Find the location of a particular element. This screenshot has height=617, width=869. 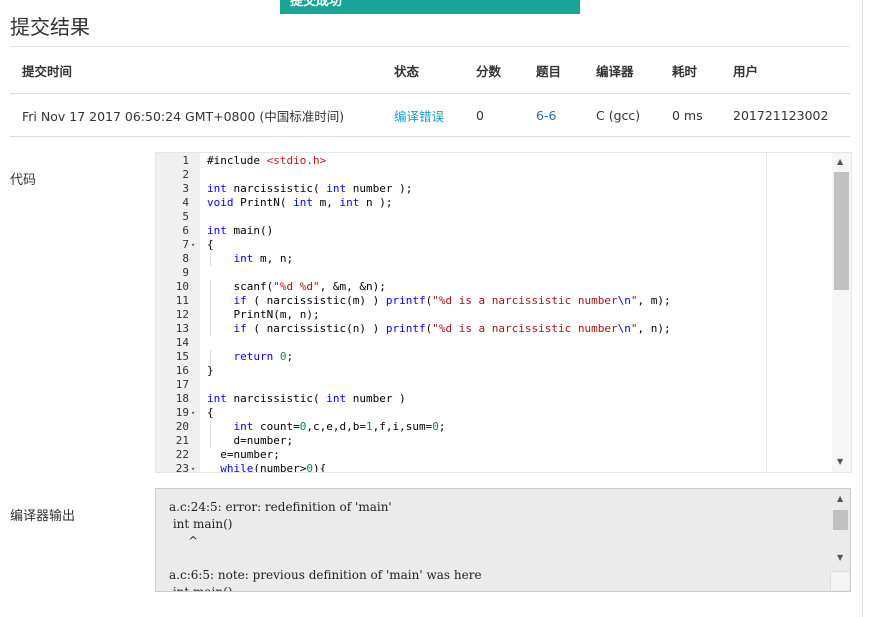

page-title: 提交结果 is located at coordinates (50, 27).